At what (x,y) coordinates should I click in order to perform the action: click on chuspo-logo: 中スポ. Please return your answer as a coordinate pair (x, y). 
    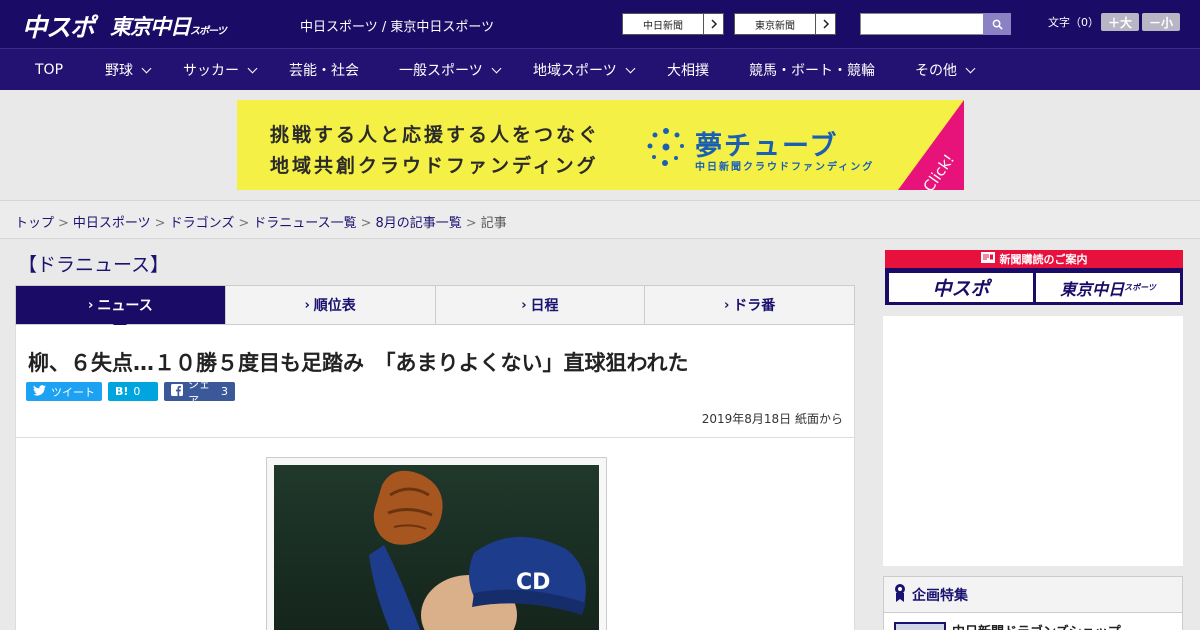
    Looking at the image, I should click on (58, 26).